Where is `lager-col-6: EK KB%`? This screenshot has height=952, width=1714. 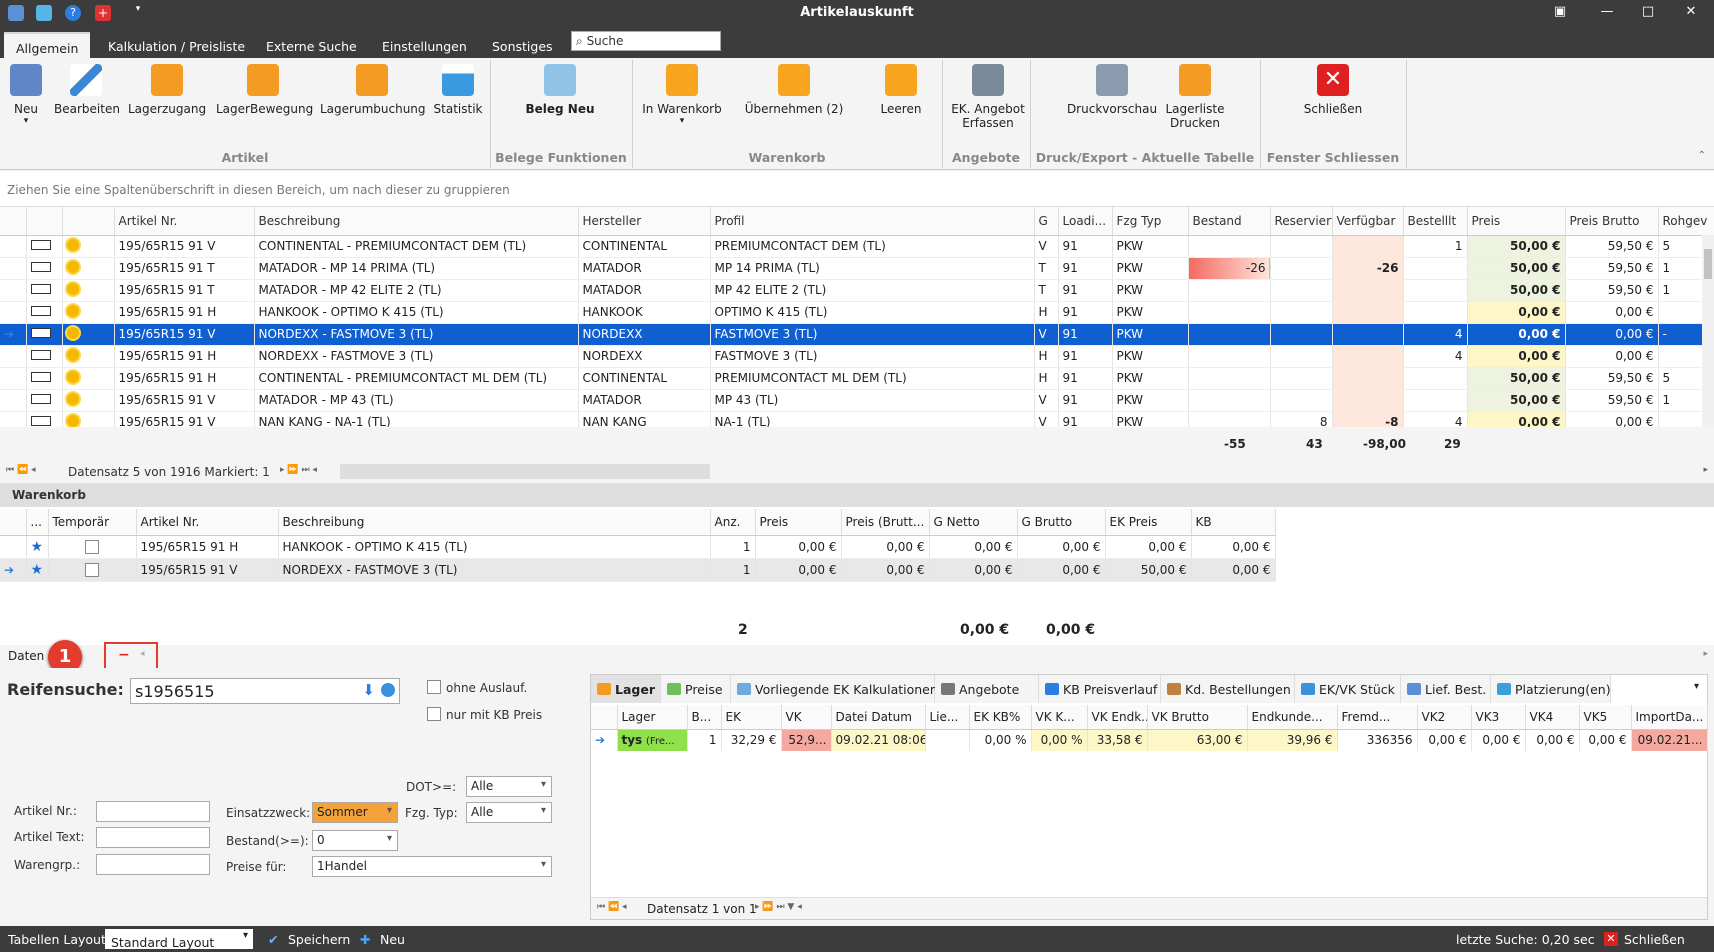
lager-col-6: EK KB% is located at coordinates (1000, 717).